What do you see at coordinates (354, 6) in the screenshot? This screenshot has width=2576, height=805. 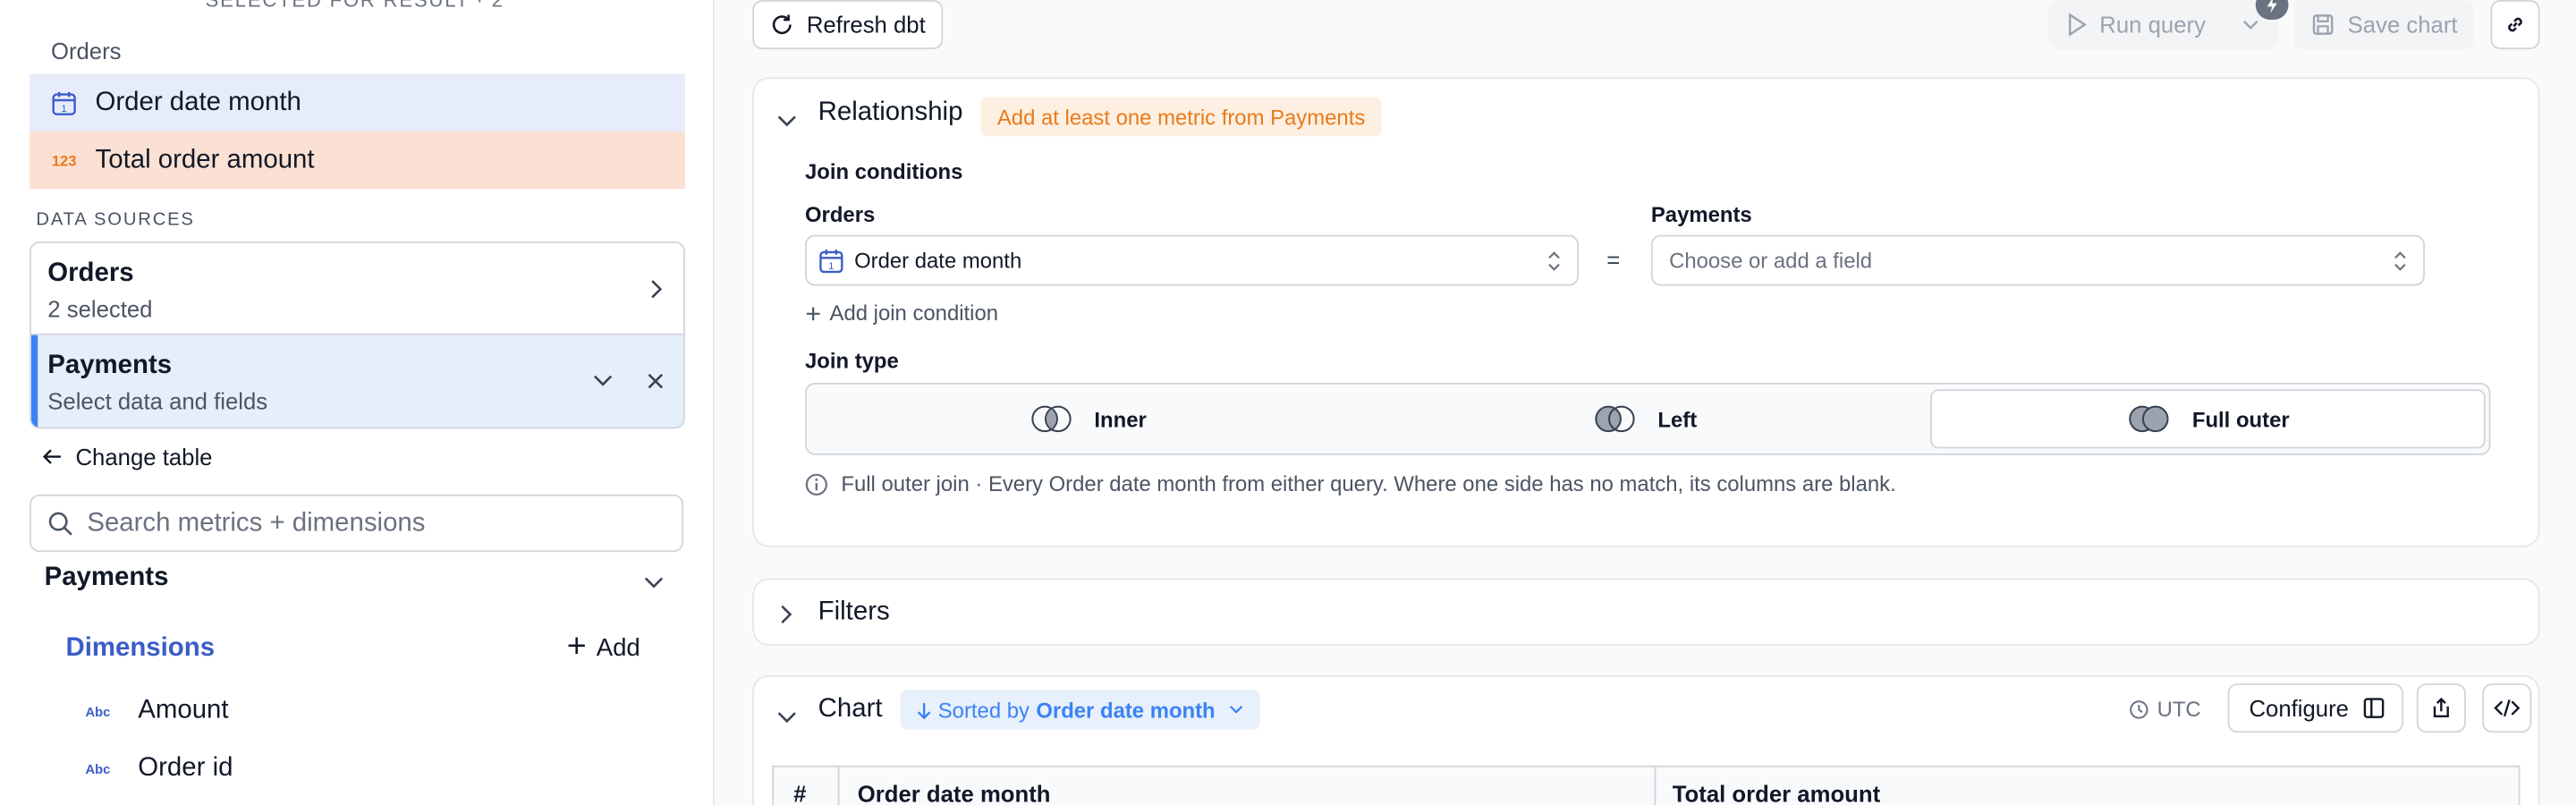 I see `selected-header: SELECTED FOR RESULT · 2` at bounding box center [354, 6].